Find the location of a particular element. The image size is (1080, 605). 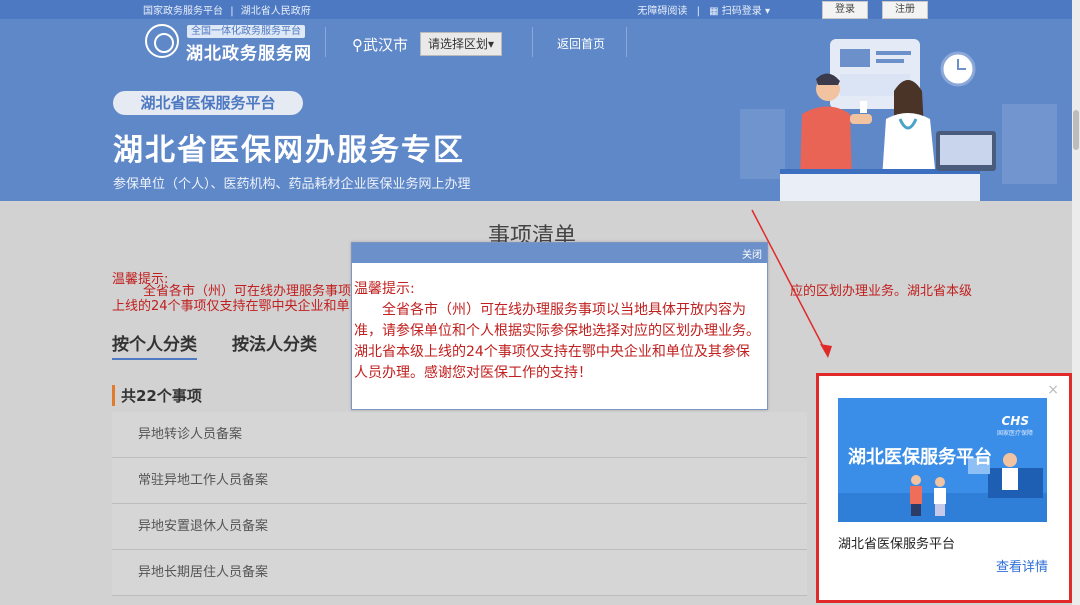

tab-legal-entity: 按法人分类 is located at coordinates (274, 342).